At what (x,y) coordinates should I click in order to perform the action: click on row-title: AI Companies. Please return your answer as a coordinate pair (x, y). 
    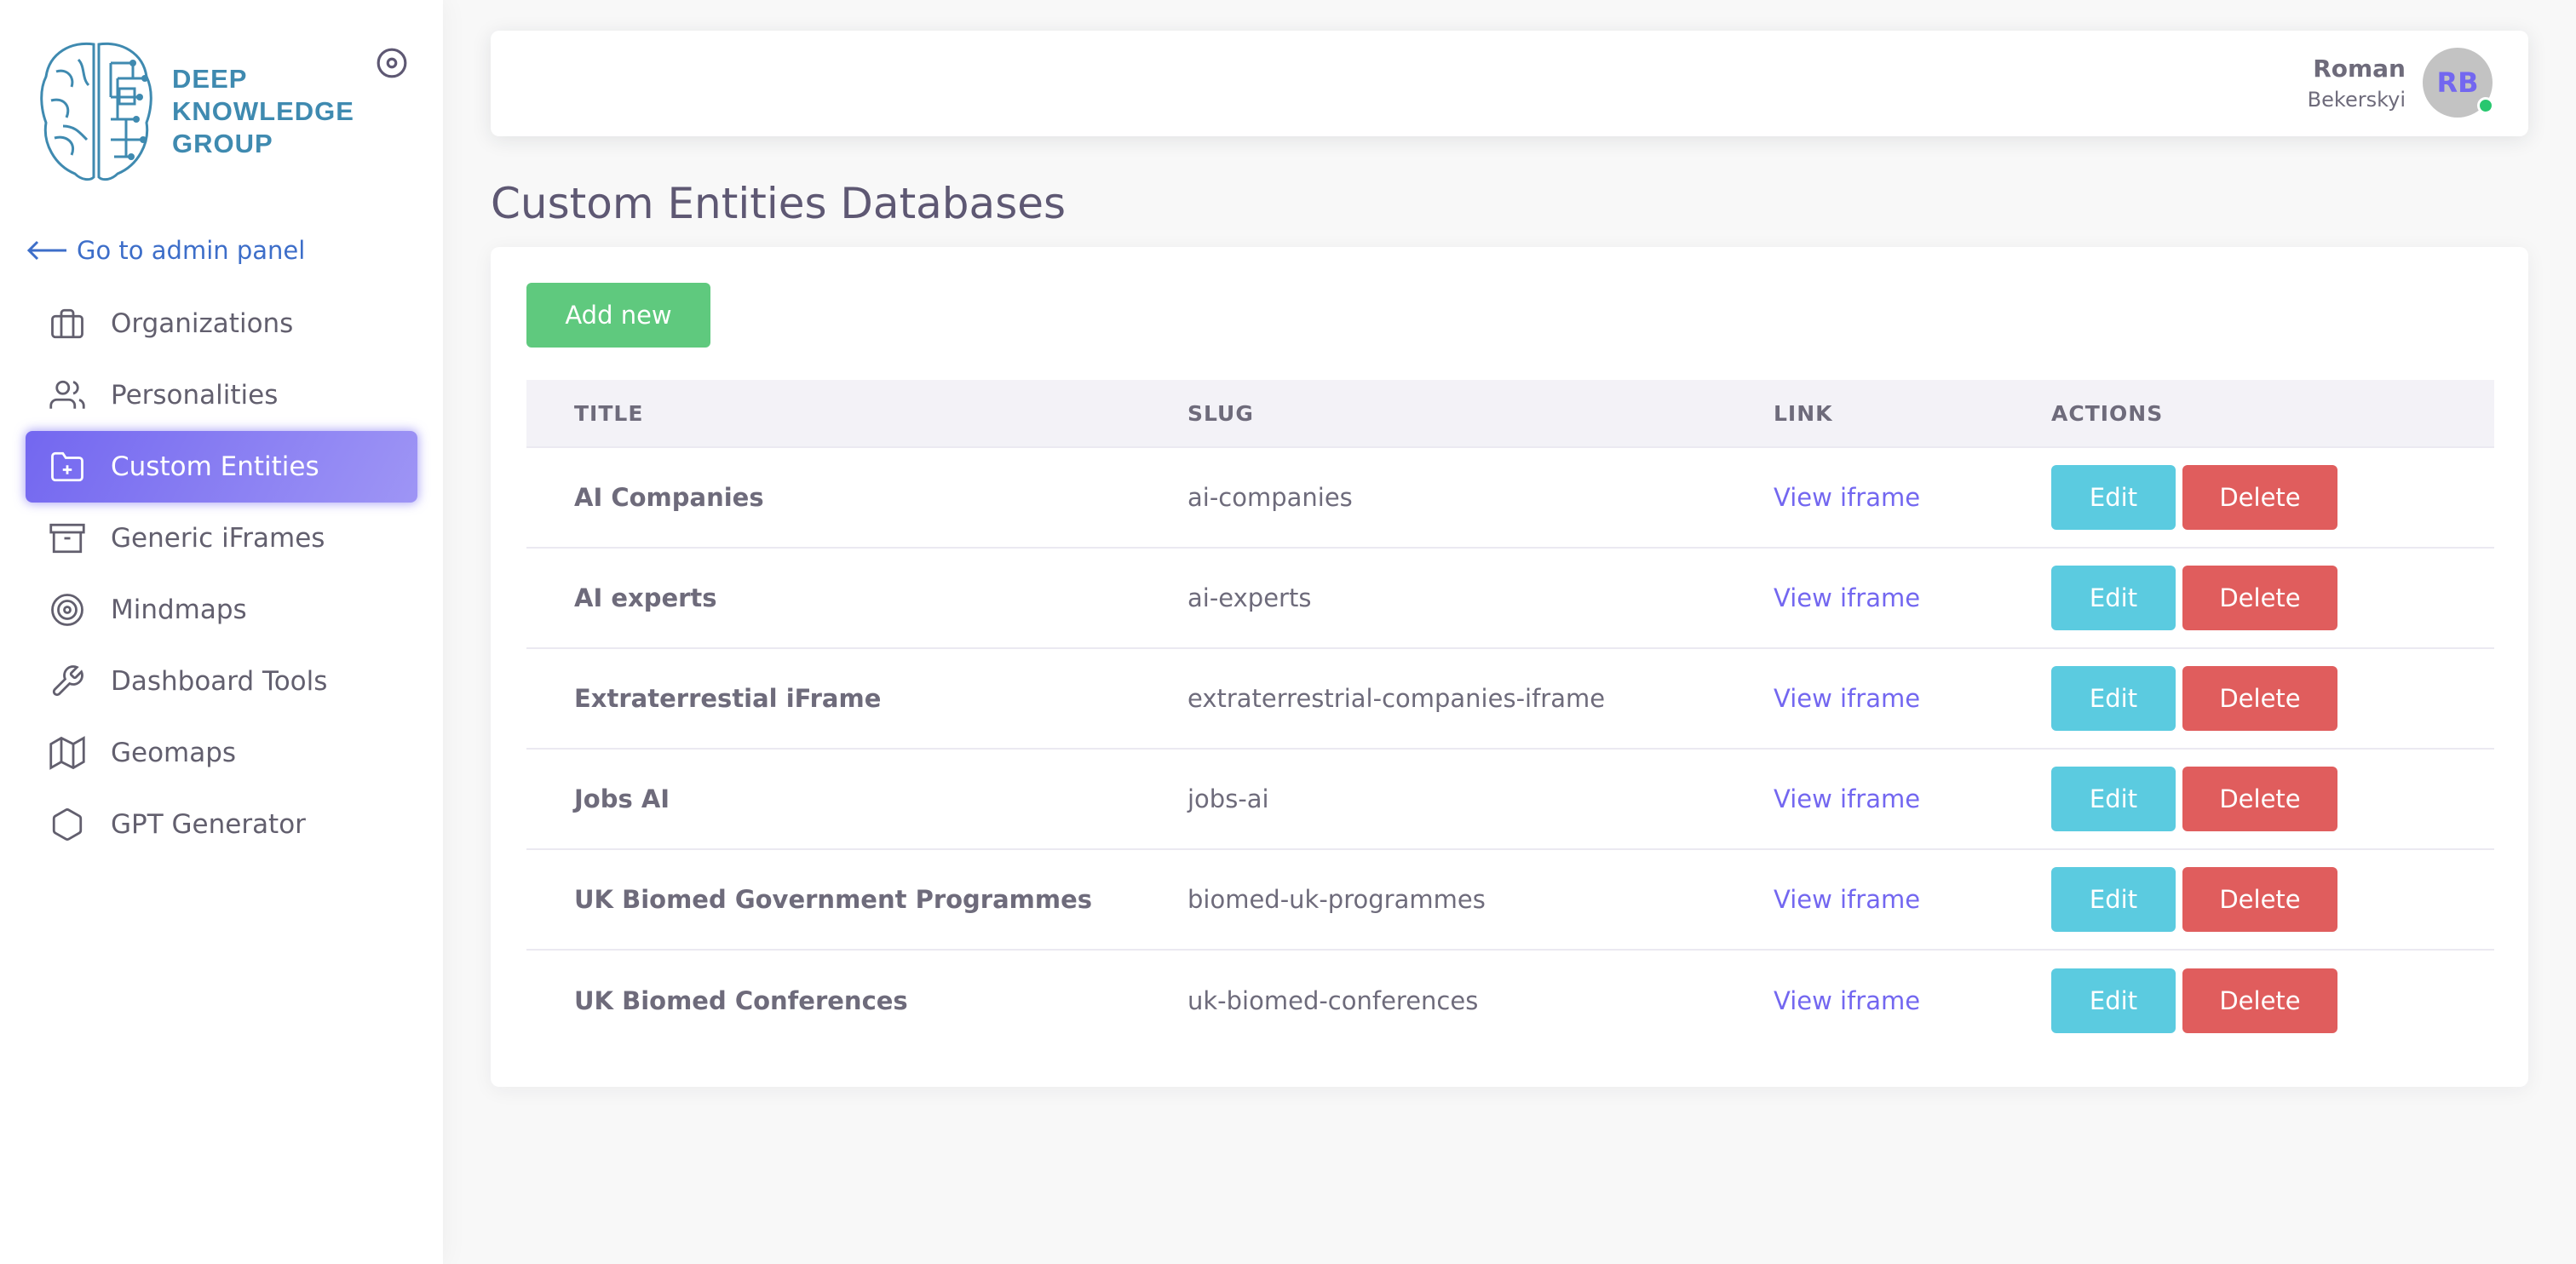
    Looking at the image, I should click on (669, 498).